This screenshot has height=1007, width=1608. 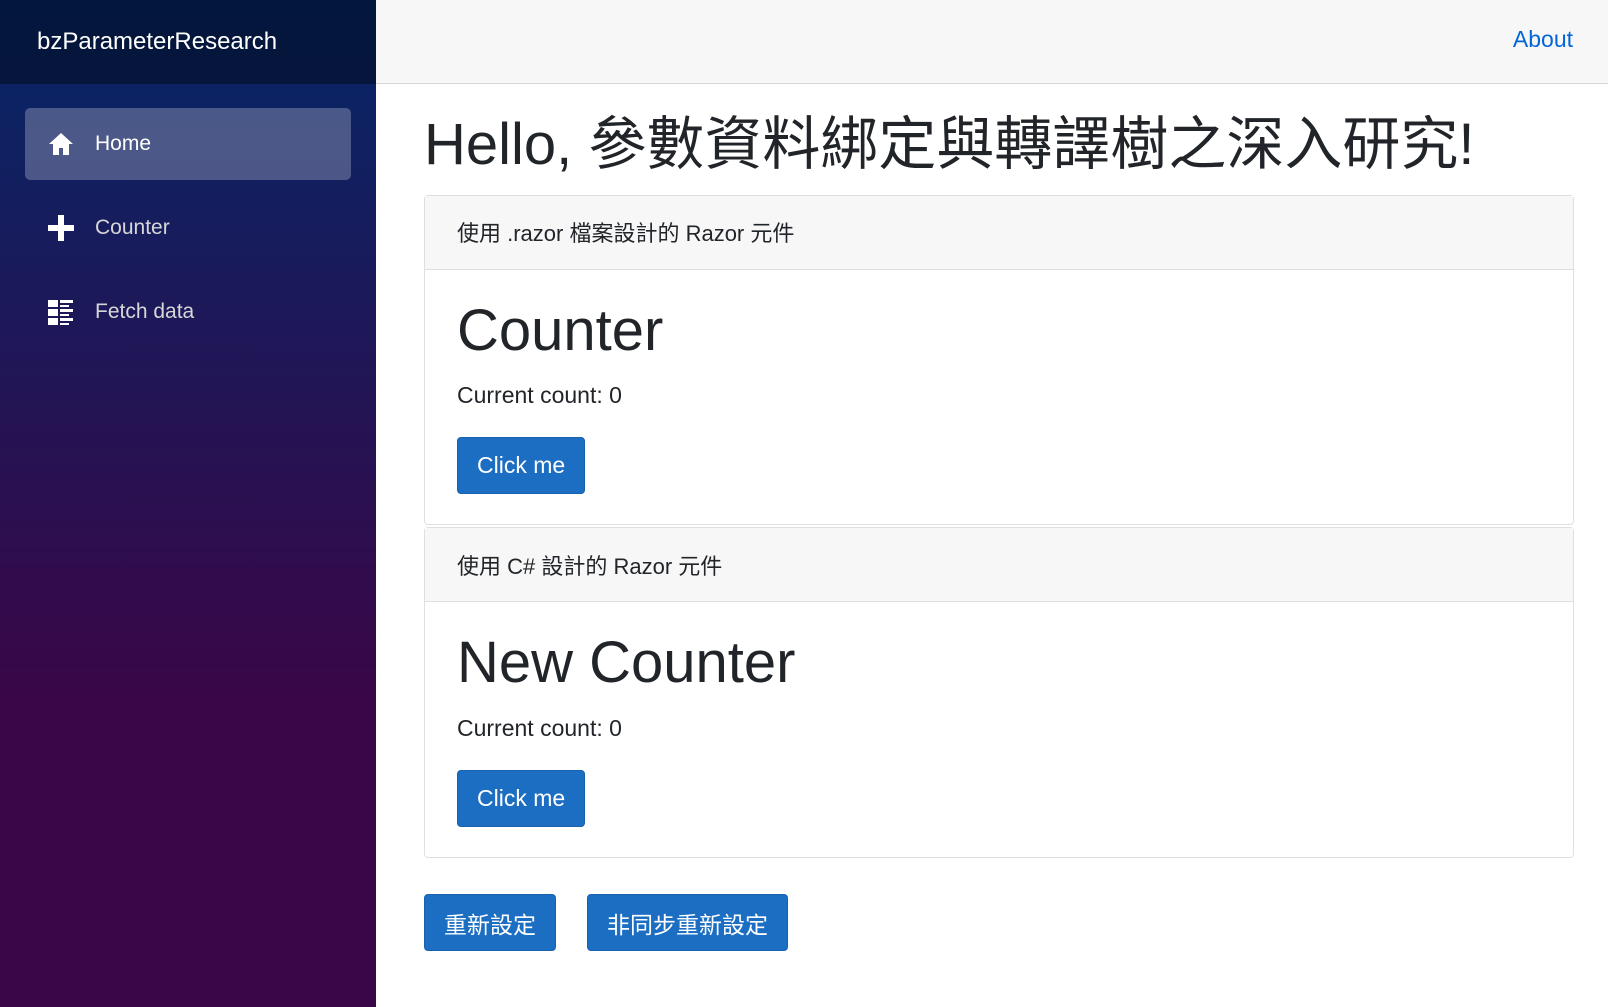 I want to click on sidebar-item-home: Home, so click(x=188, y=144).